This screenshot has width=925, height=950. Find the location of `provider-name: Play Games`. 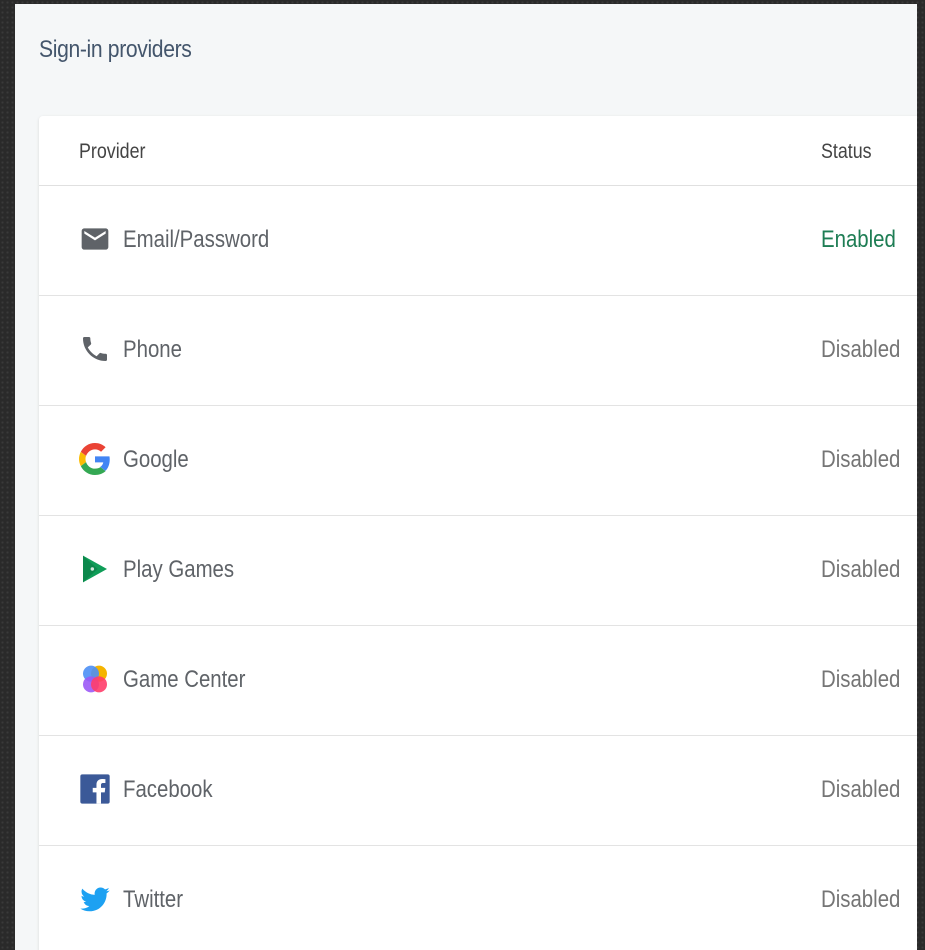

provider-name: Play Games is located at coordinates (179, 569).